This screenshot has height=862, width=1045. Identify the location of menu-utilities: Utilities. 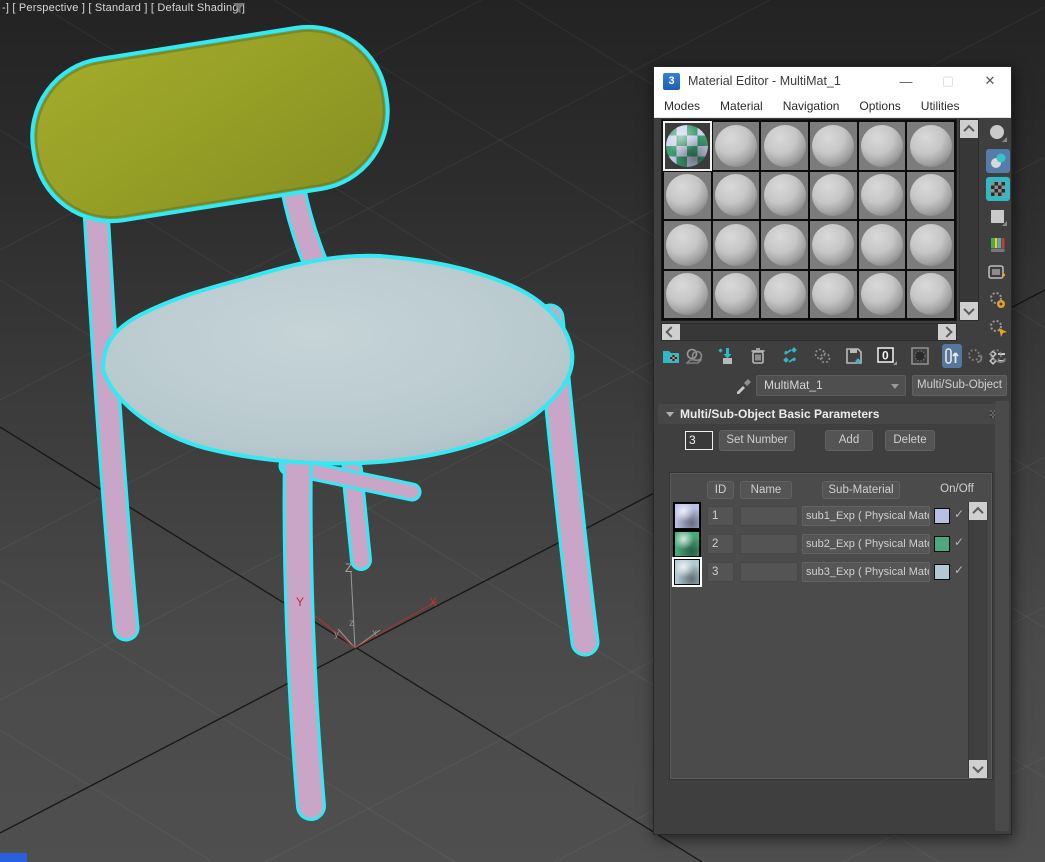
(940, 106).